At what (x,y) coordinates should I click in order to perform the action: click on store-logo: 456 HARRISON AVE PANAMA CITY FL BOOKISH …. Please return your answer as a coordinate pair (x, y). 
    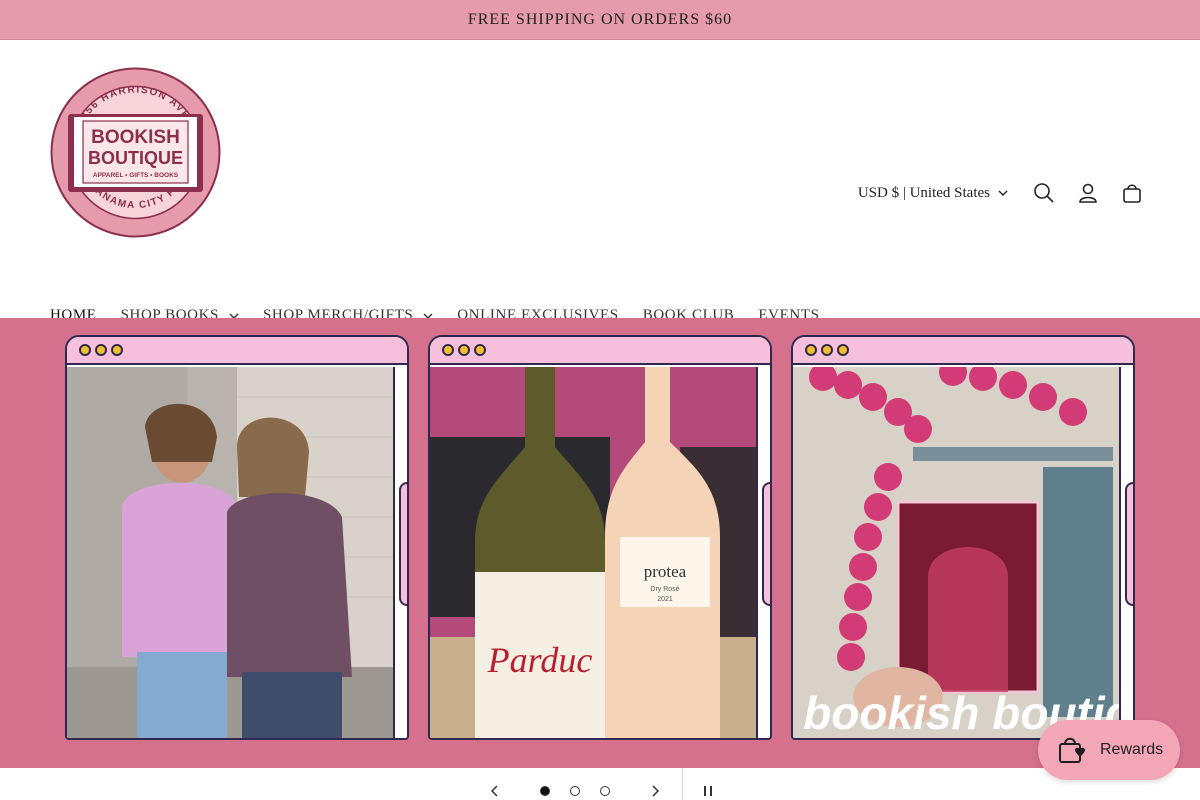
    Looking at the image, I should click on (135, 152).